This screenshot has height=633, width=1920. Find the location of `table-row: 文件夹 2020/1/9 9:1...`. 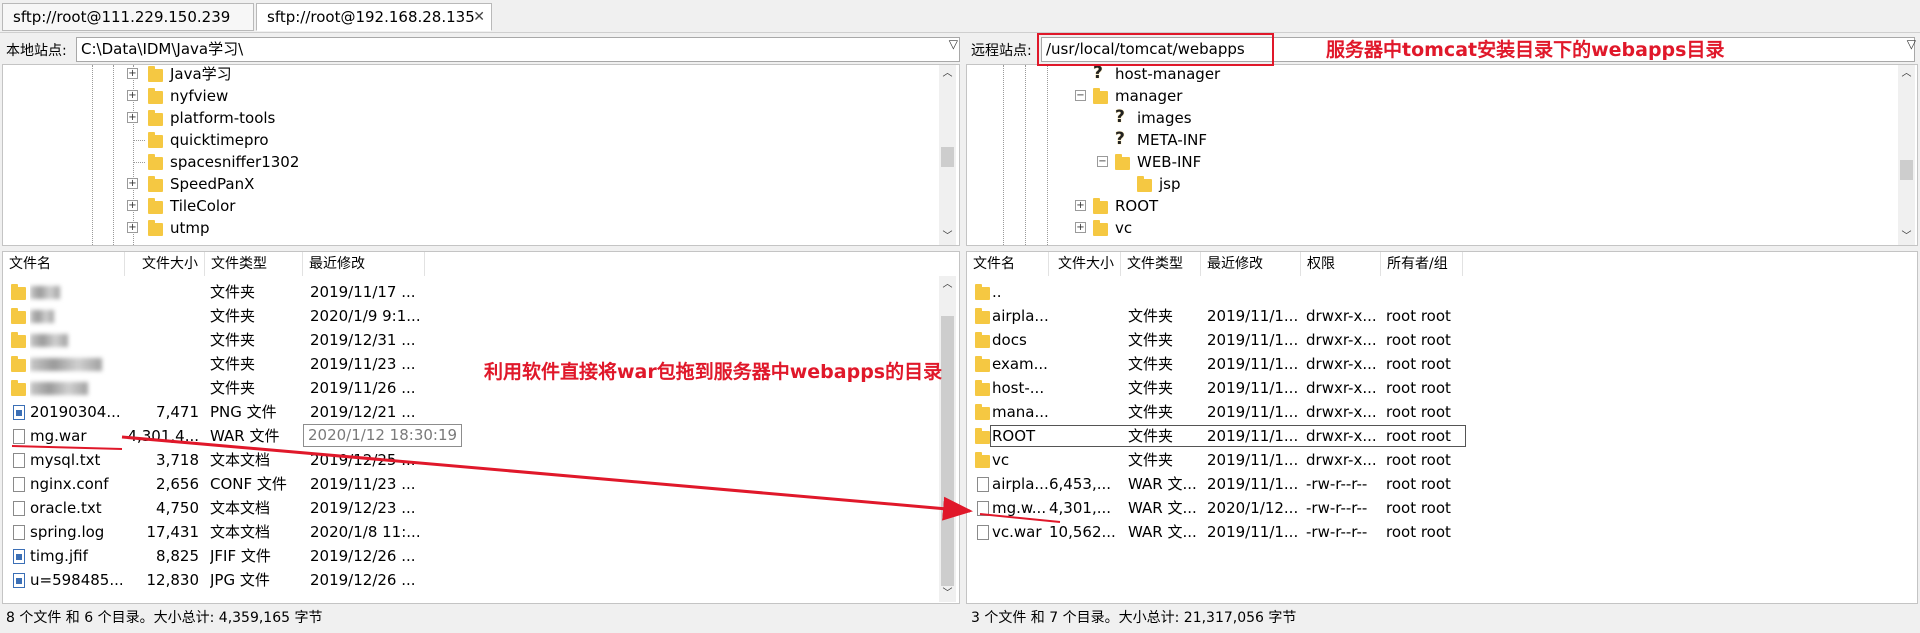

table-row: 文件夹 2020/1/9 9:1... is located at coordinates (470, 316).